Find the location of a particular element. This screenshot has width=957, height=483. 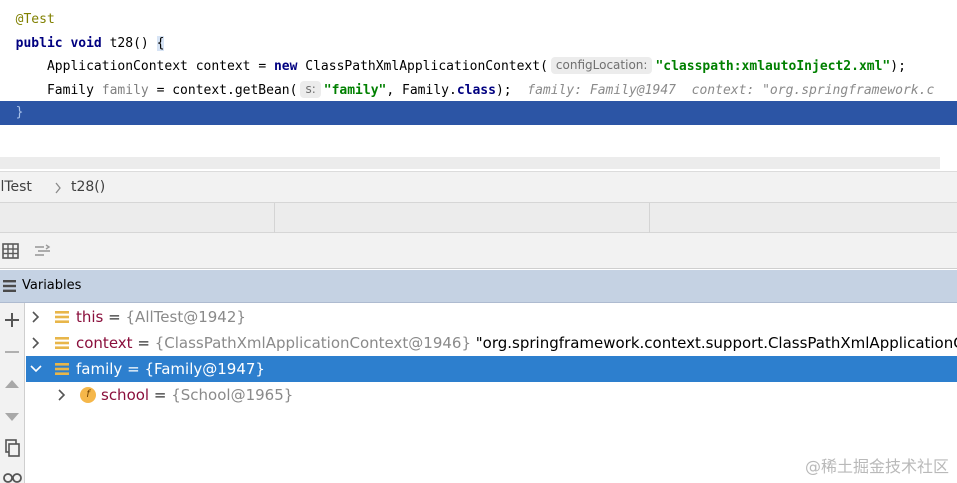

var-family: family is located at coordinates (125, 90).